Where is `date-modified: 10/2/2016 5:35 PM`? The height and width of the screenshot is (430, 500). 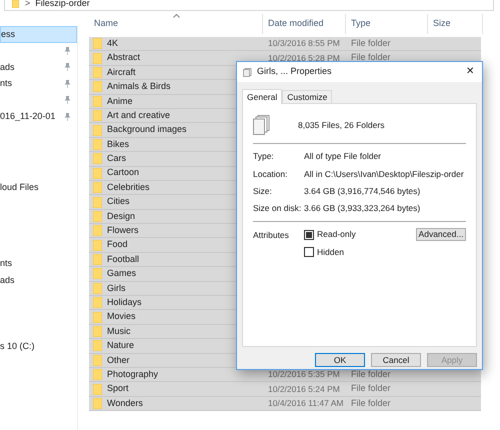
date-modified: 10/2/2016 5:35 PM is located at coordinates (304, 374).